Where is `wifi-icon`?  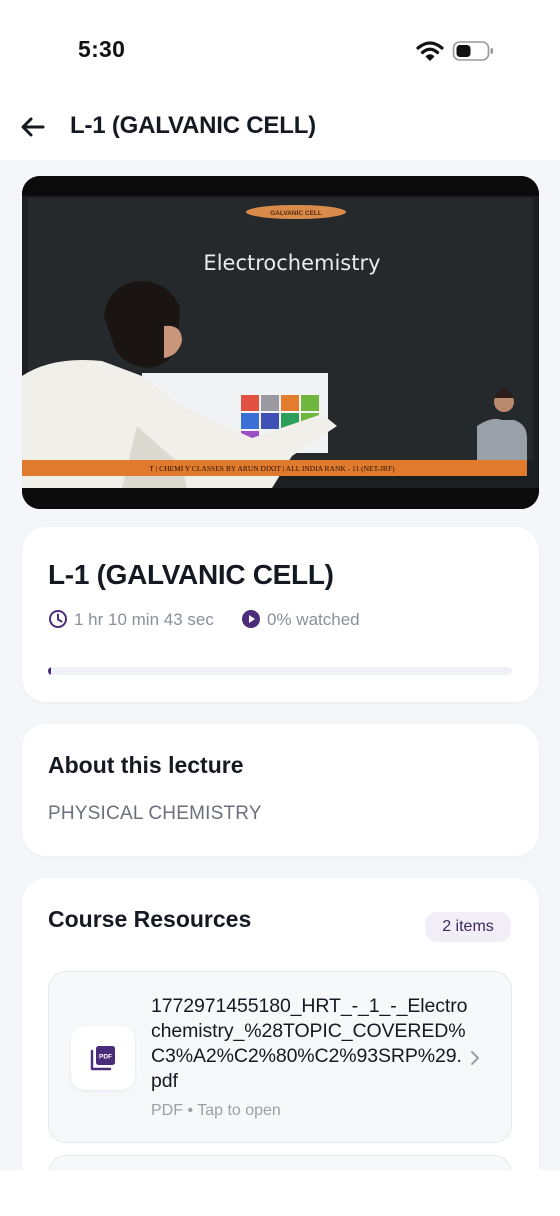
wifi-icon is located at coordinates (430, 51).